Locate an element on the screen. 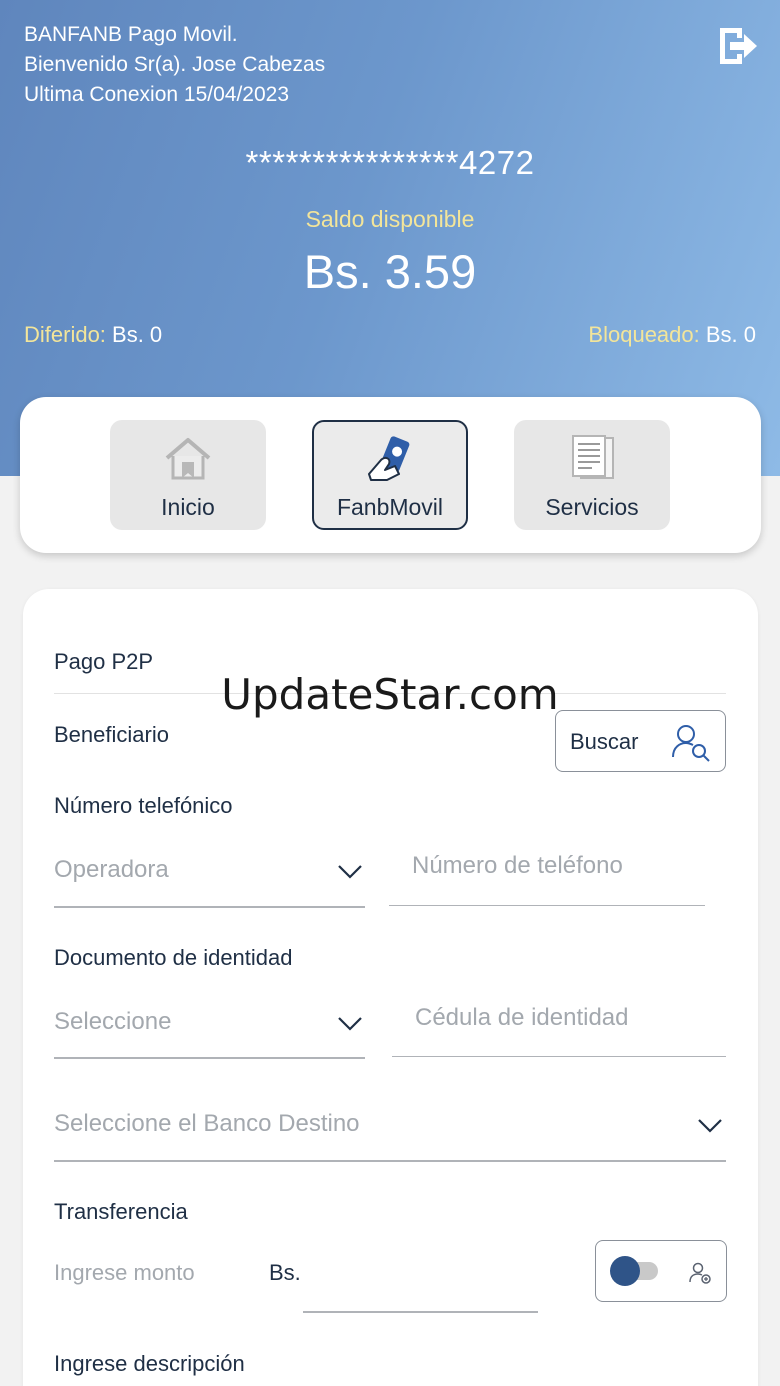  nav-item-fanbmovil: FanbMovil is located at coordinates (390, 475).